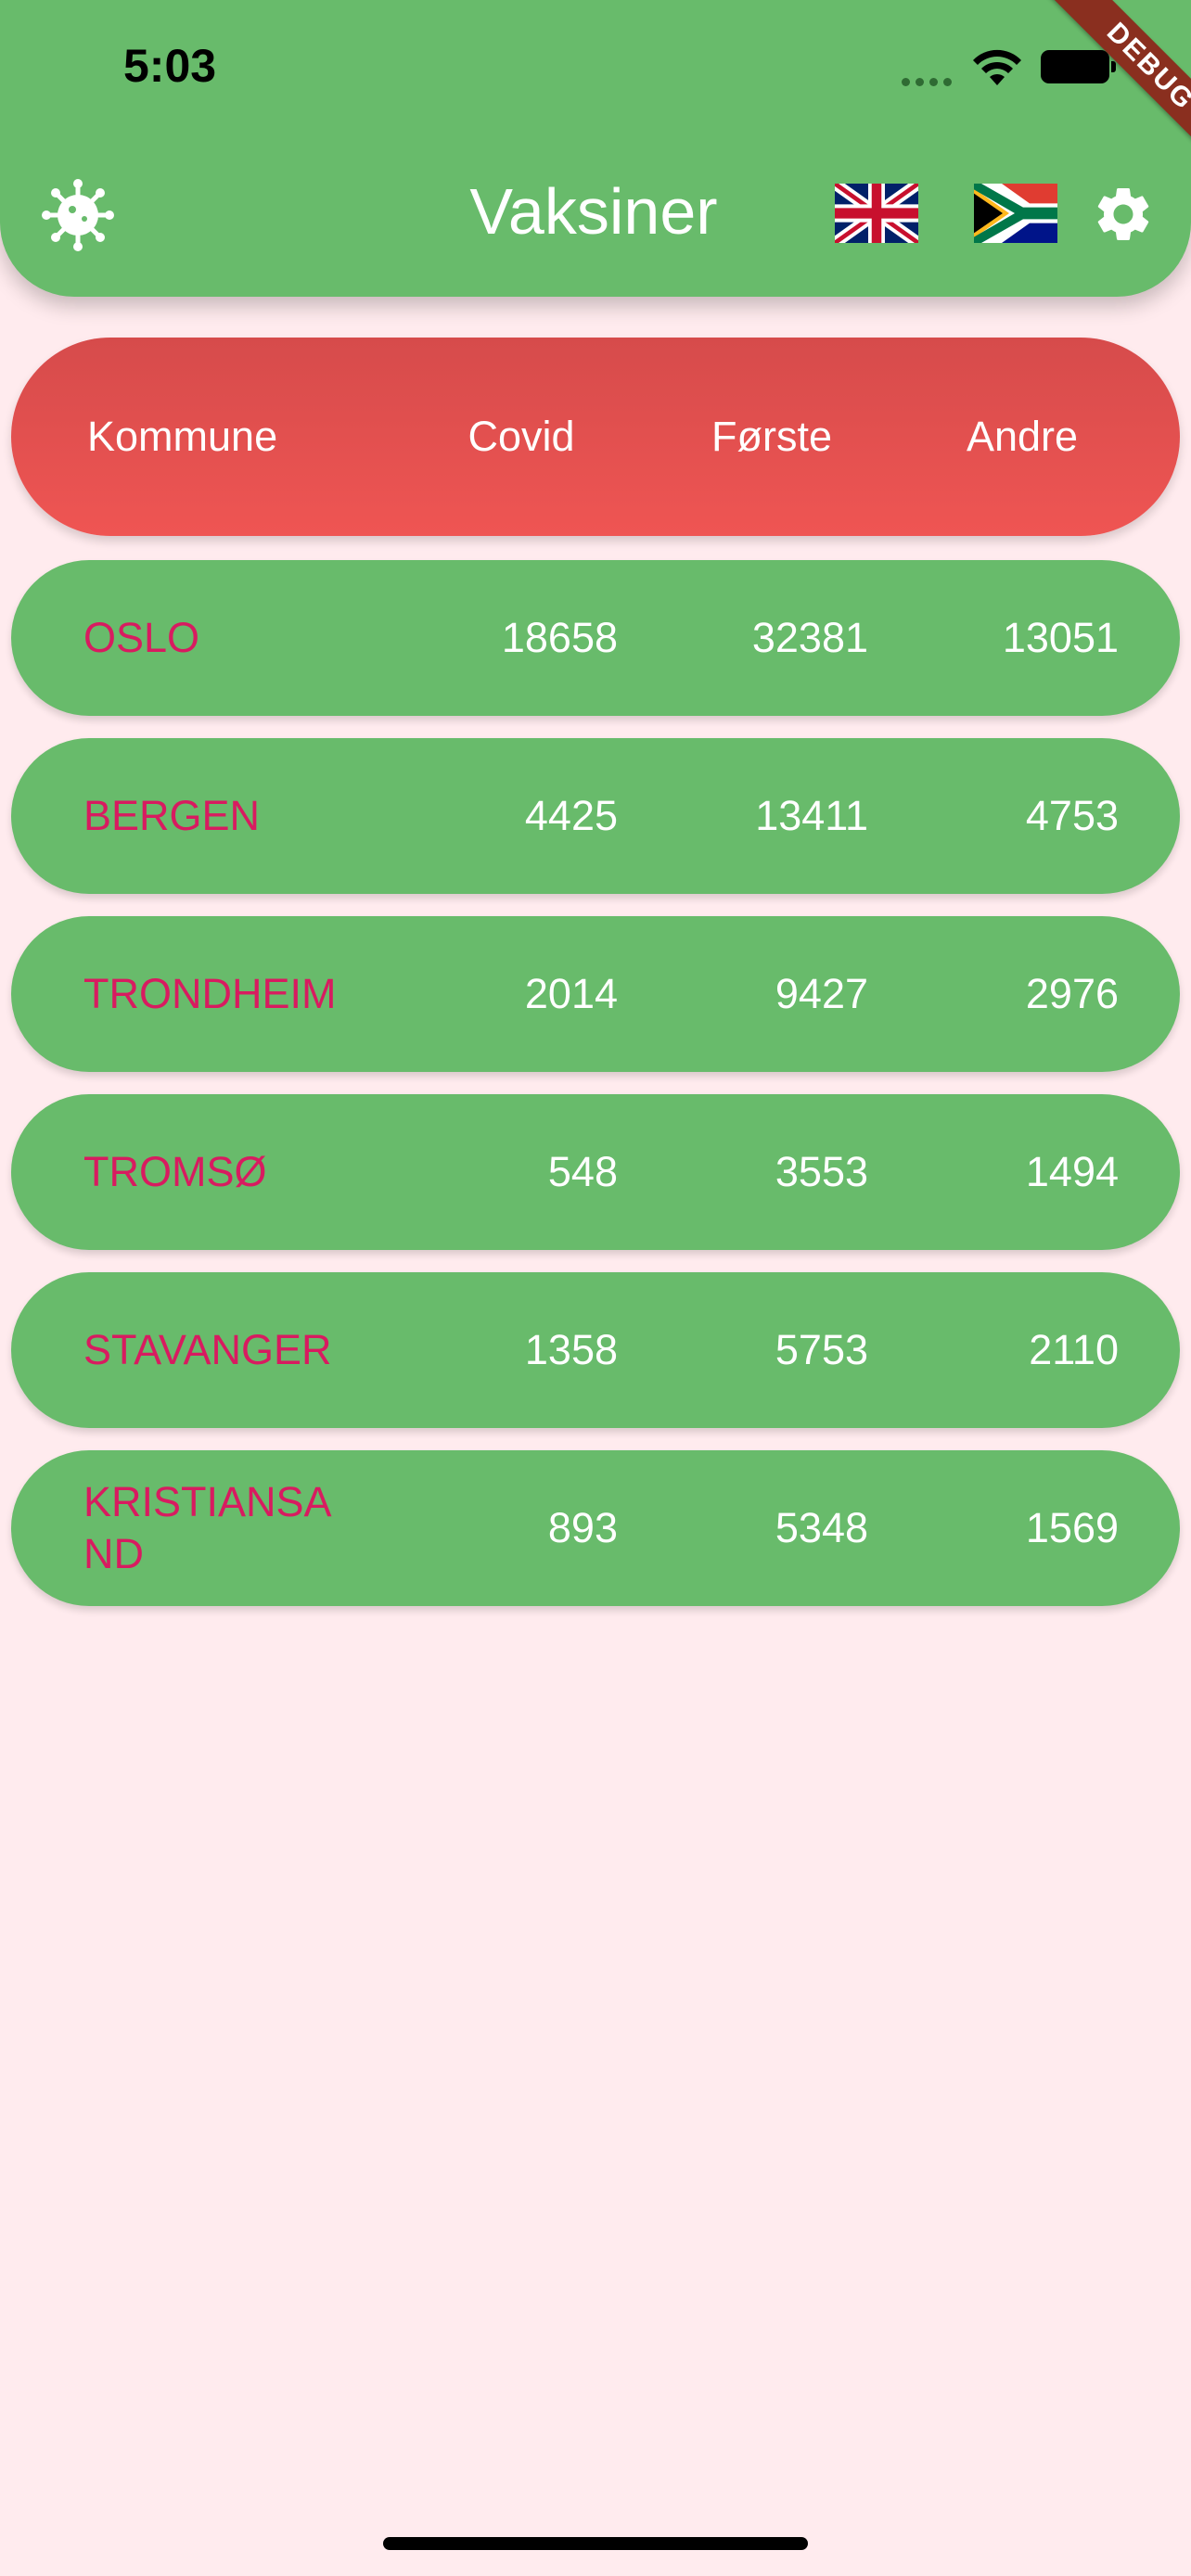 The height and width of the screenshot is (2576, 1191). Describe the element at coordinates (175, 1171) in the screenshot. I see `row-kommune: TROMSØ` at that location.